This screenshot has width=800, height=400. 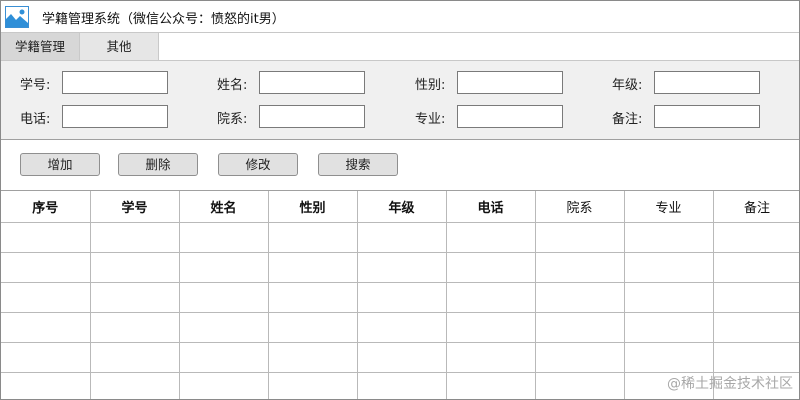 I want to click on student-id-label: 学号:, so click(x=35, y=85).